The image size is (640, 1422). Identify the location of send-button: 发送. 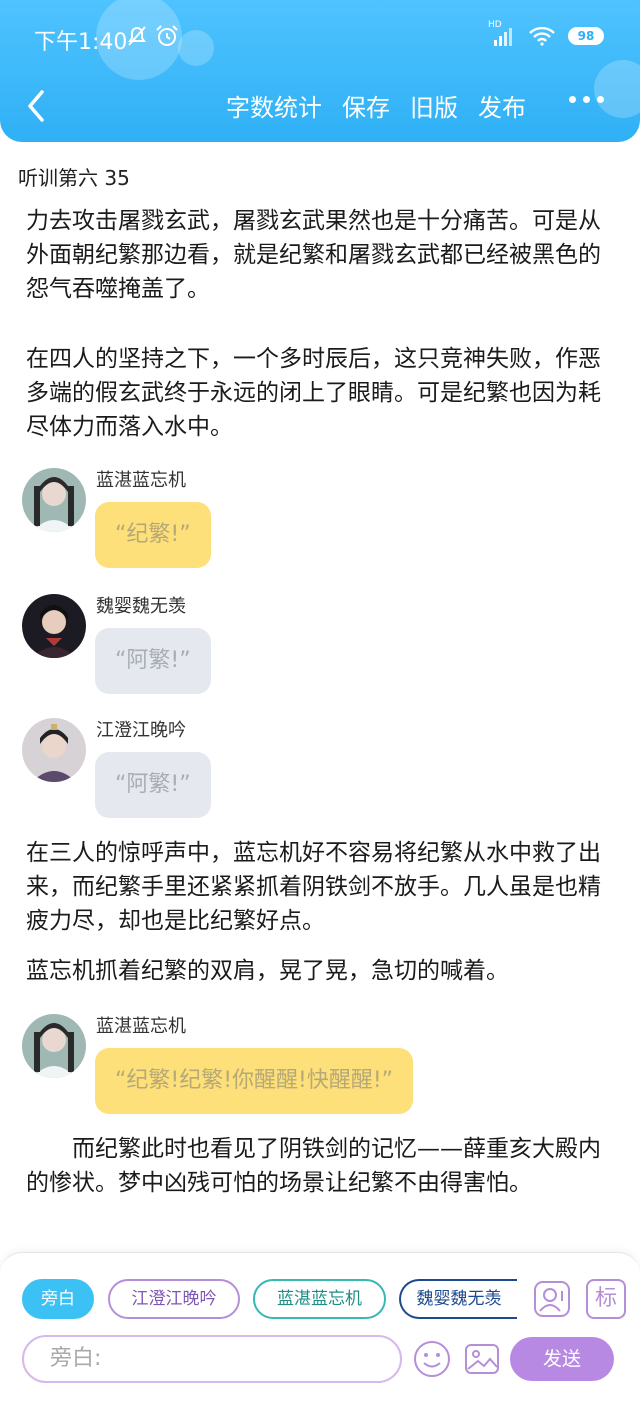
(562, 1359).